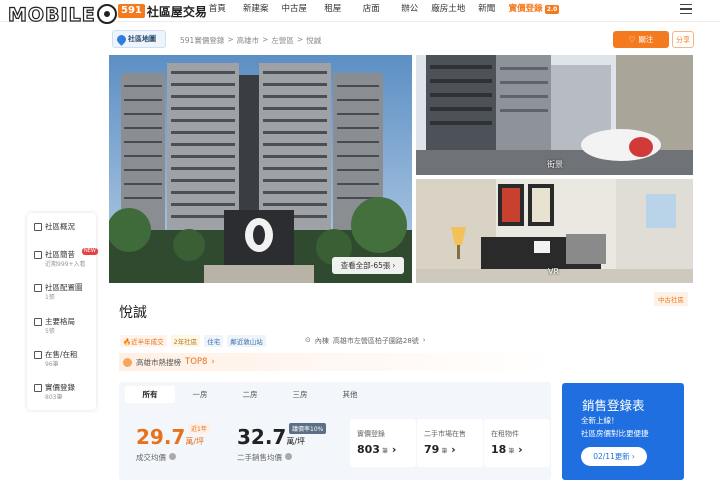  I want to click on stat-card-for-rent: 在租物件 18 筆 ›, so click(517, 443).